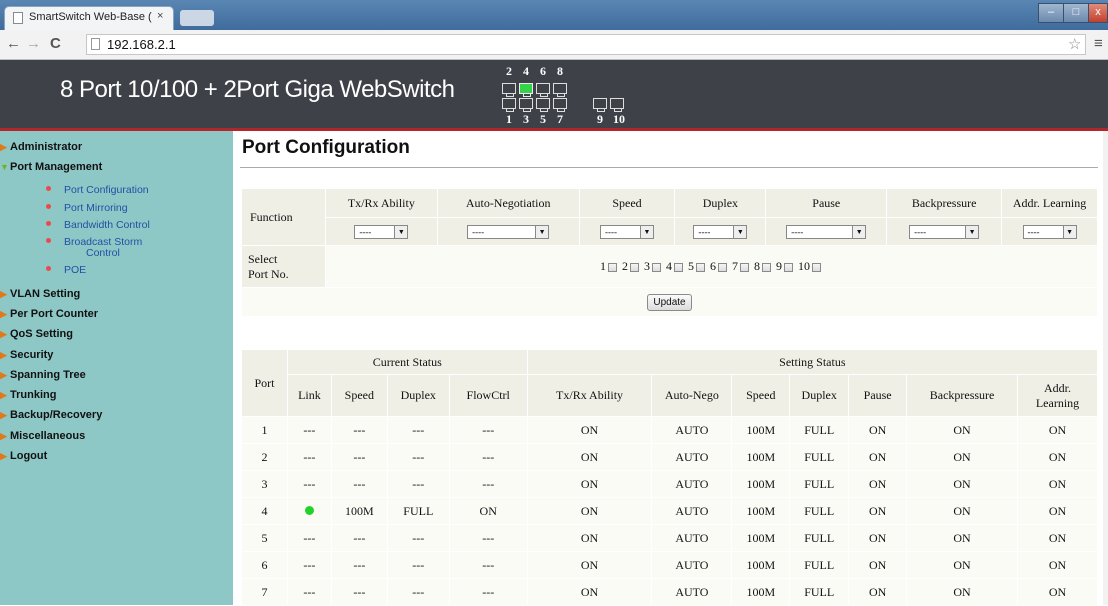 The height and width of the screenshot is (606, 1108). What do you see at coordinates (42, 436) in the screenshot?
I see `sidebar-item-miscellaneous: ▶ Miscellaneous` at bounding box center [42, 436].